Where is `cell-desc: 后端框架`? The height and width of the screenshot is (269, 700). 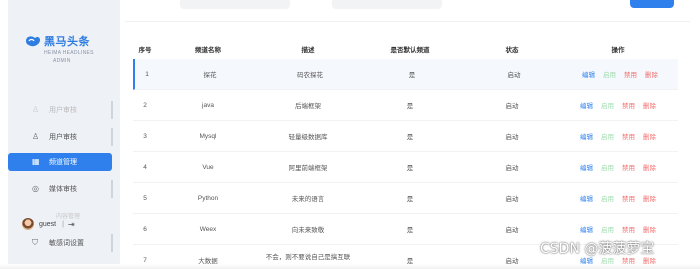 cell-desc: 后端框架 is located at coordinates (308, 106).